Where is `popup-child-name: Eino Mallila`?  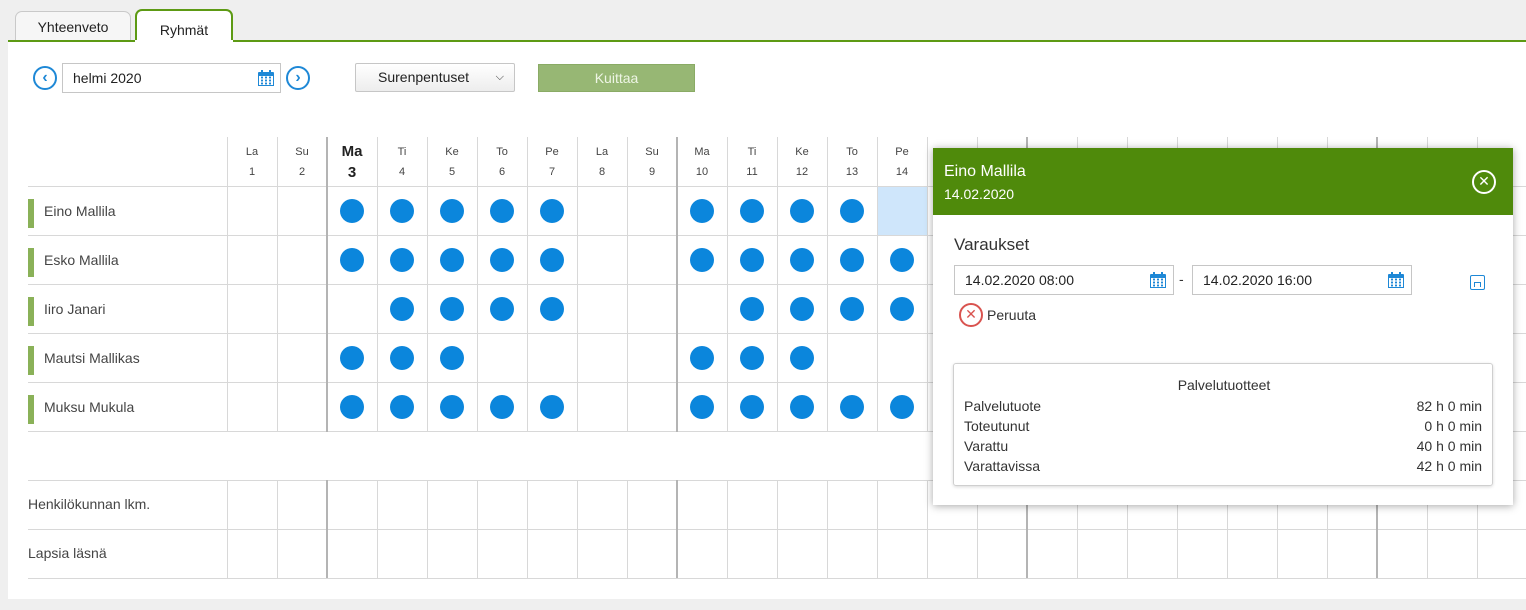 popup-child-name: Eino Mallila is located at coordinates (985, 171).